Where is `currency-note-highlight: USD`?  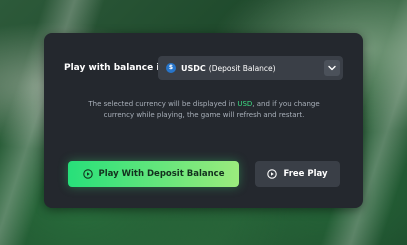
currency-note-highlight: USD is located at coordinates (245, 104).